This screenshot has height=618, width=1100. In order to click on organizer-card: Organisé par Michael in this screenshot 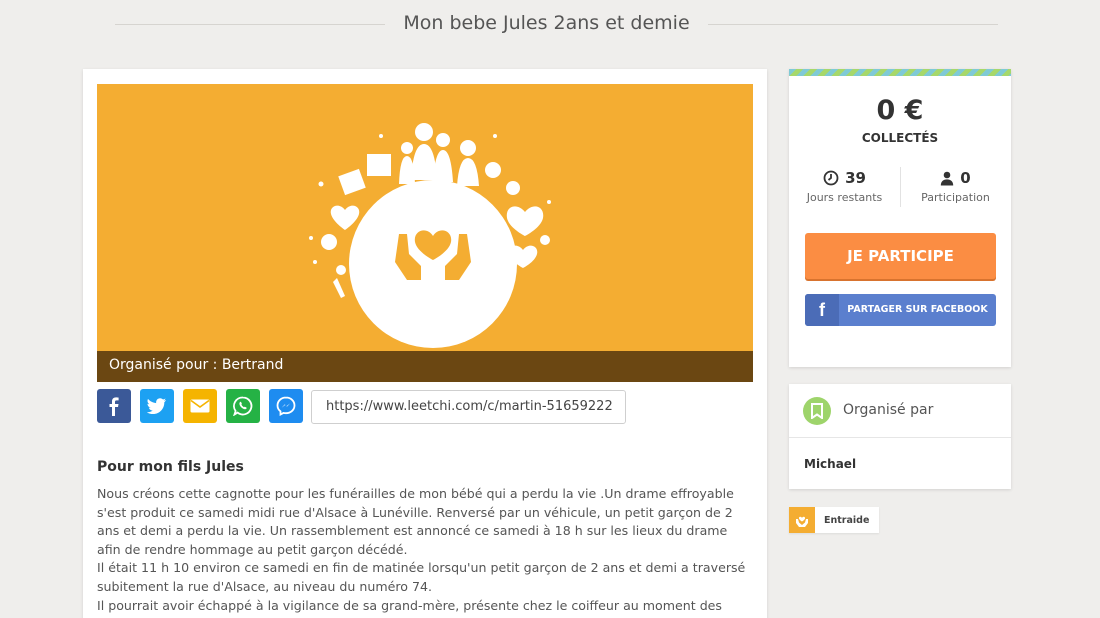, I will do `click(900, 436)`.